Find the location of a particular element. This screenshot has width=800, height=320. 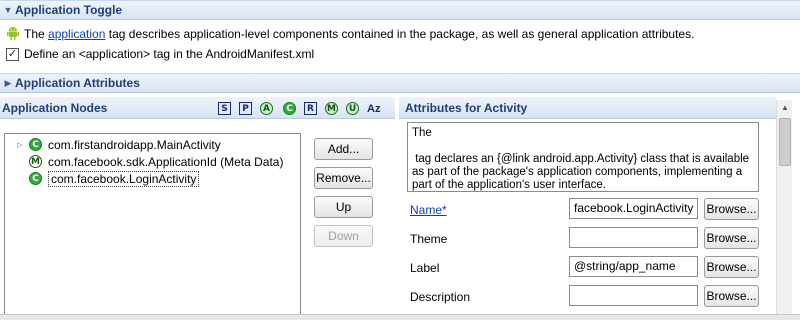

collapse-triangle-icon: ▼ is located at coordinates (8, 10).